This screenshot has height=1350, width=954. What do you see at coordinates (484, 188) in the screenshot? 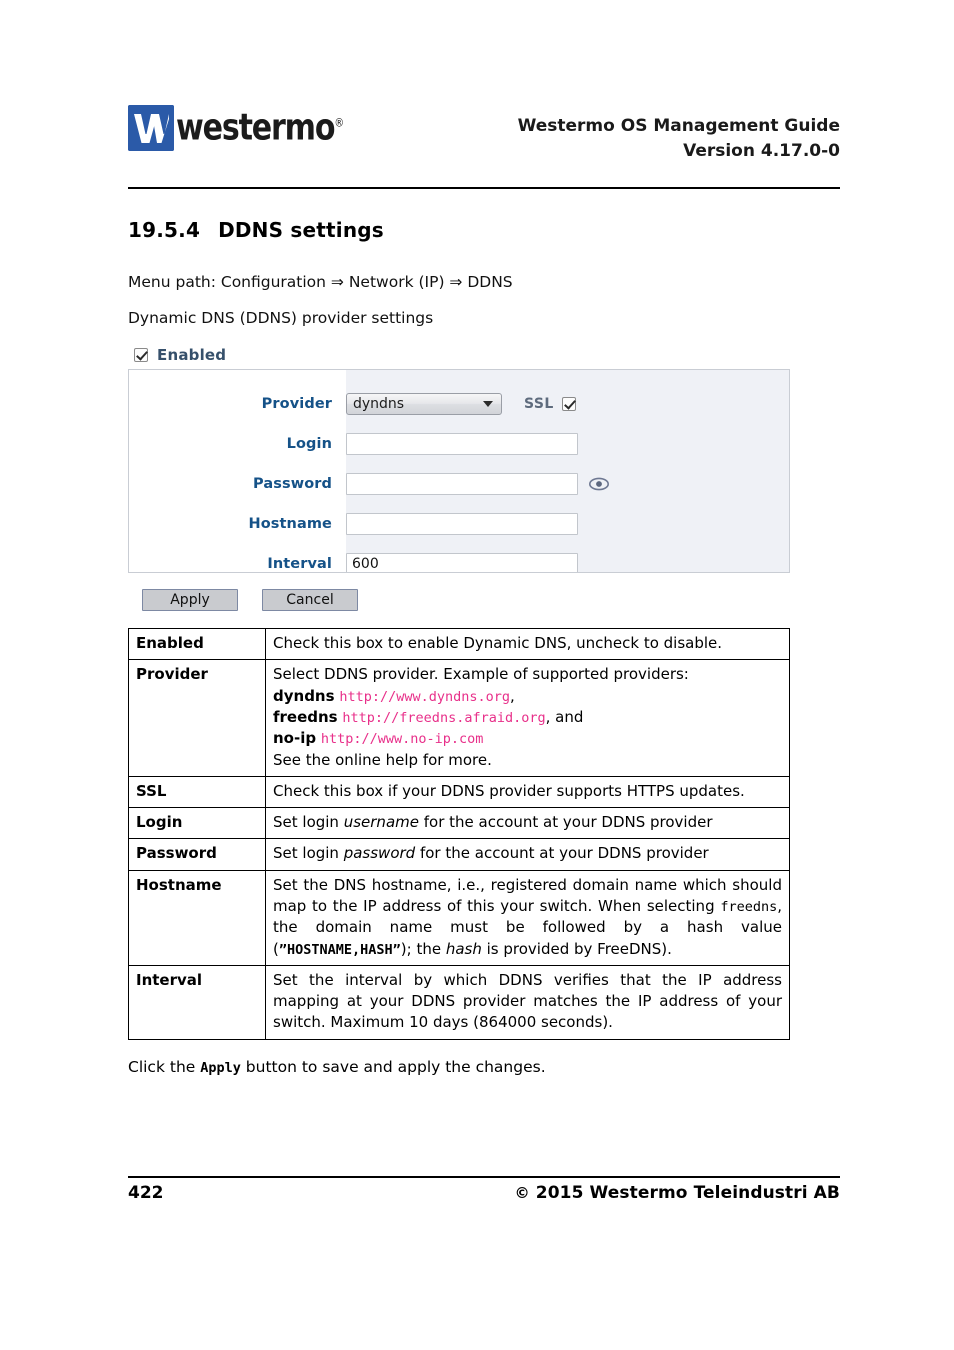
I see `header-divider` at bounding box center [484, 188].